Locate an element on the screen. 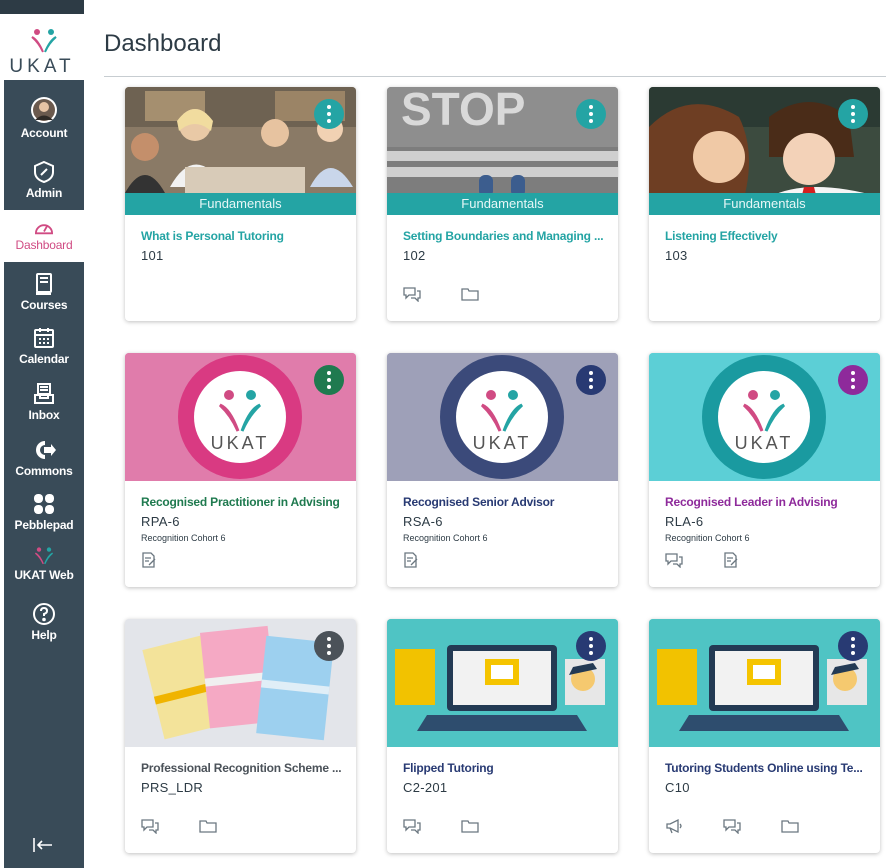 This screenshot has width=886, height=868. nav-ukat-web: UKAT Web is located at coordinates (44, 564).